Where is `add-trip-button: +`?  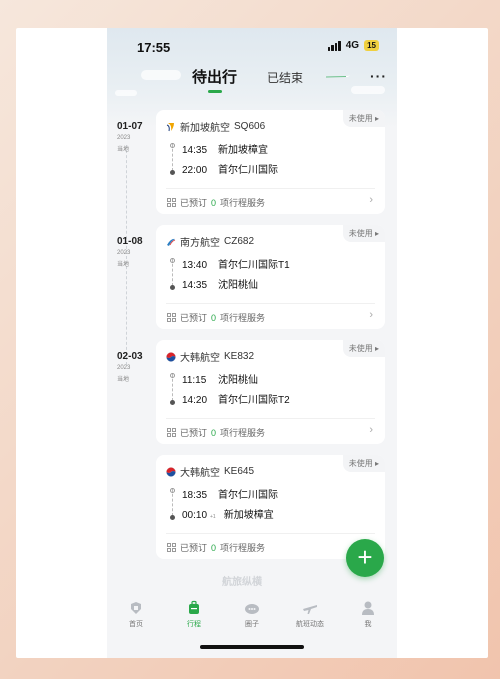
add-trip-button: + is located at coordinates (365, 558).